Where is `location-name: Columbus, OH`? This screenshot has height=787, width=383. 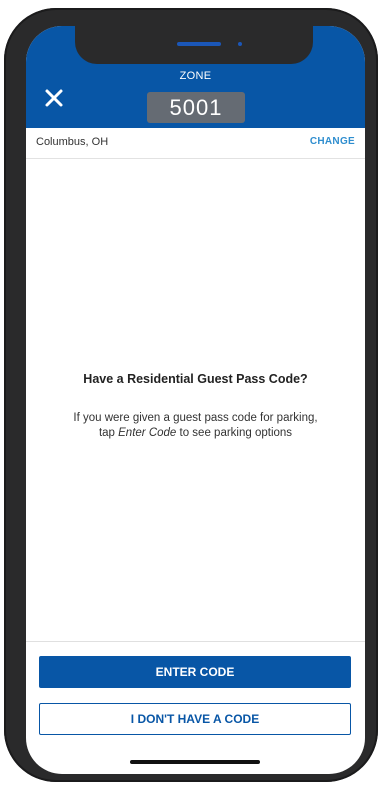
location-name: Columbus, OH is located at coordinates (72, 142).